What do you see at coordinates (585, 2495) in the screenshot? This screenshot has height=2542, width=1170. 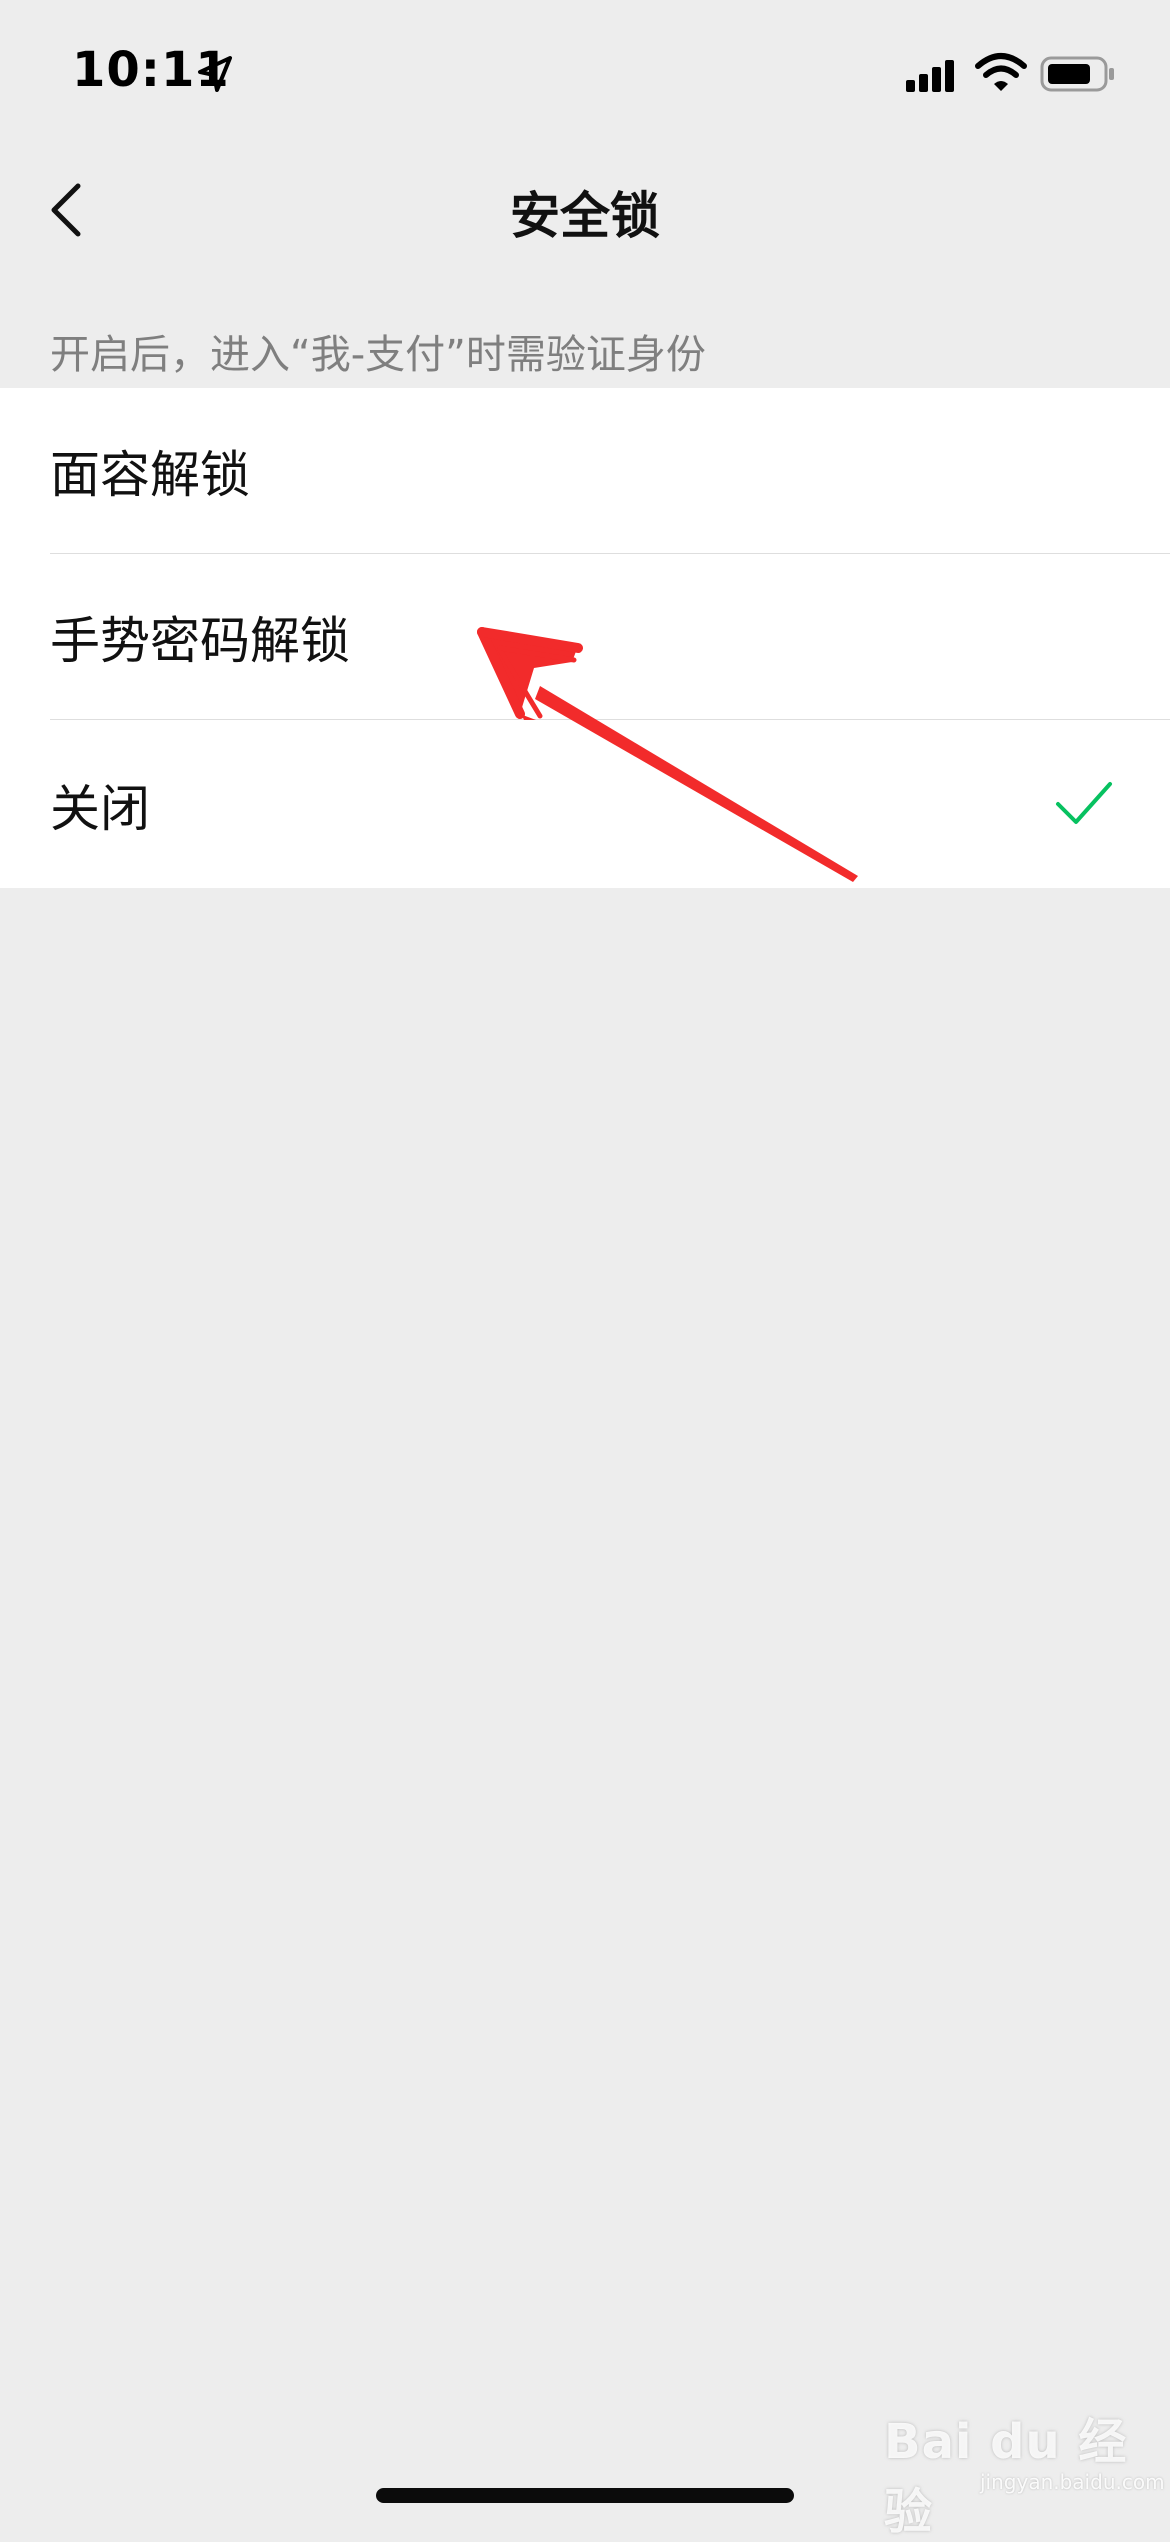 I see `home-indicator` at bounding box center [585, 2495].